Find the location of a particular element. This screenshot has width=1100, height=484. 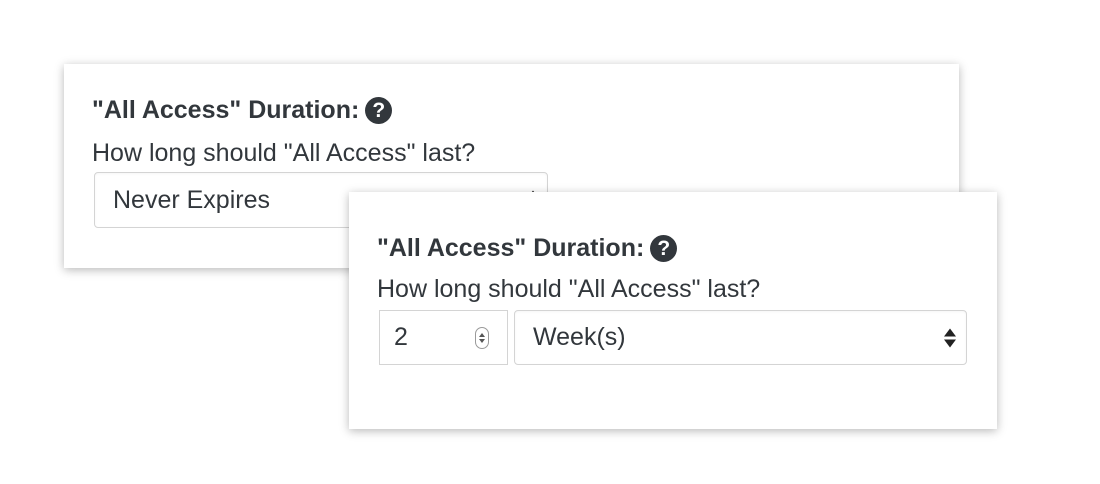

select-arrows-icon is located at coordinates (950, 337).